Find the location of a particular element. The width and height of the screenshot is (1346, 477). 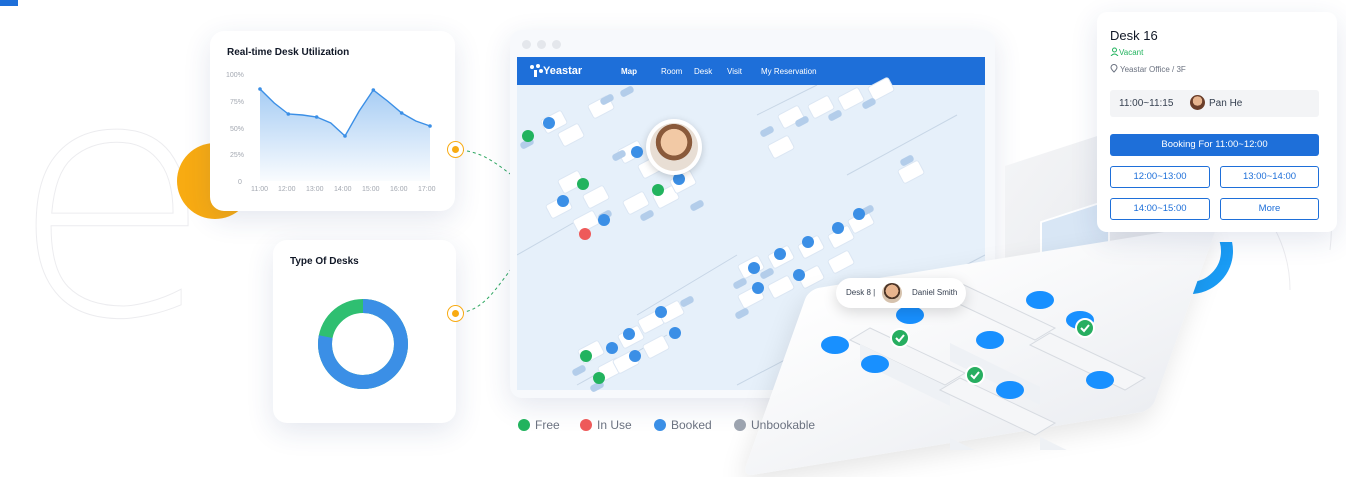

y-tick-0: 0 is located at coordinates (240, 182).